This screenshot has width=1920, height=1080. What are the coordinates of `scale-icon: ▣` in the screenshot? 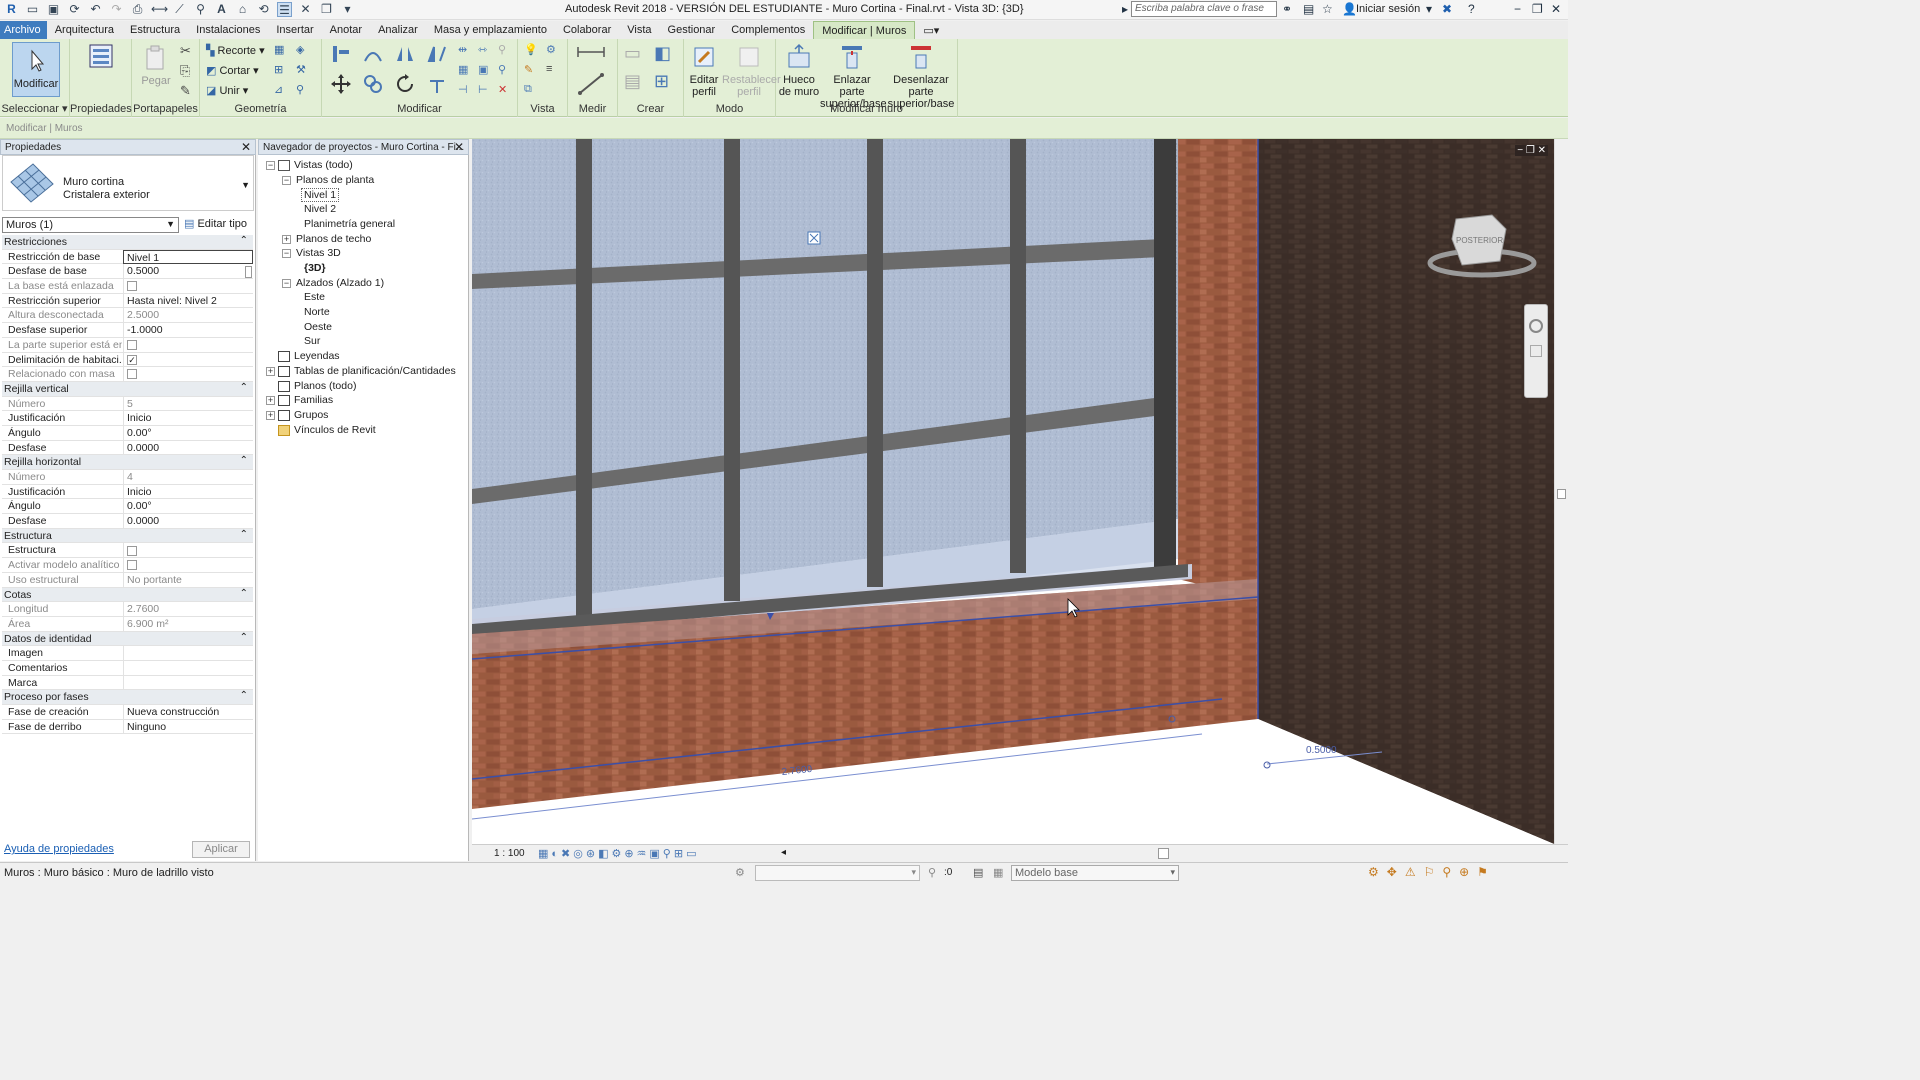 It's located at (486, 71).